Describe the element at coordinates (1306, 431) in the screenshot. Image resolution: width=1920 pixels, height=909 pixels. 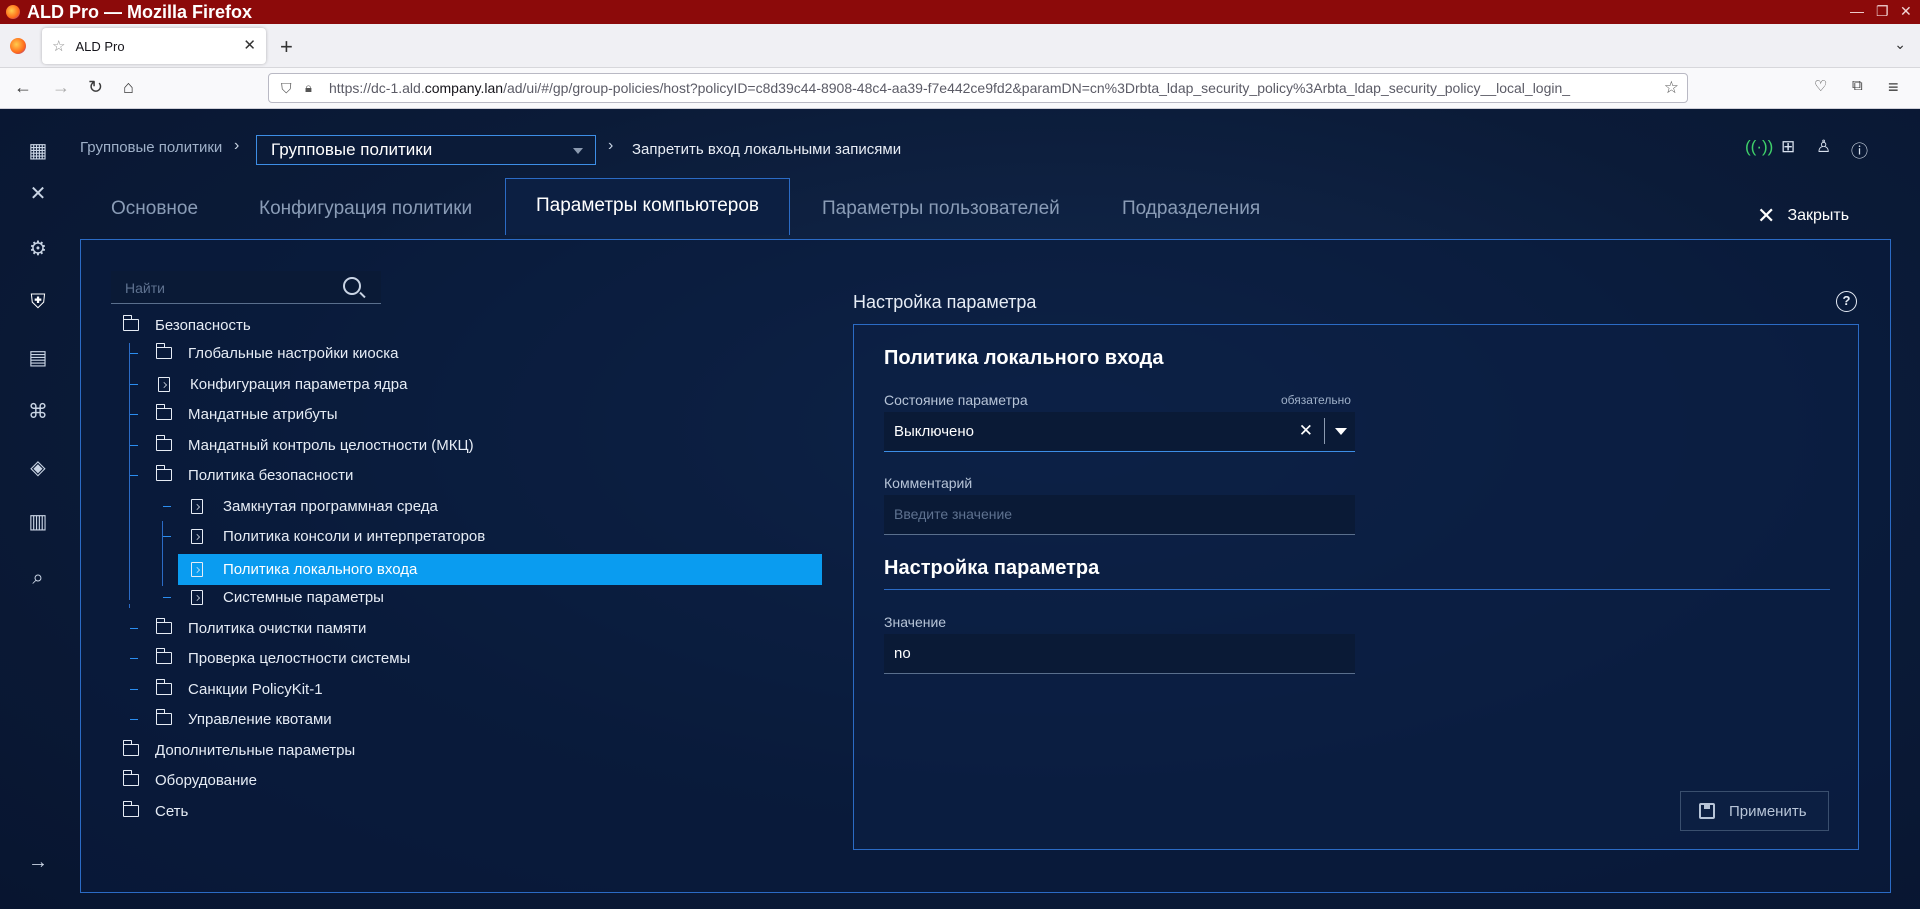
I see `clear-icon: ✕` at that location.